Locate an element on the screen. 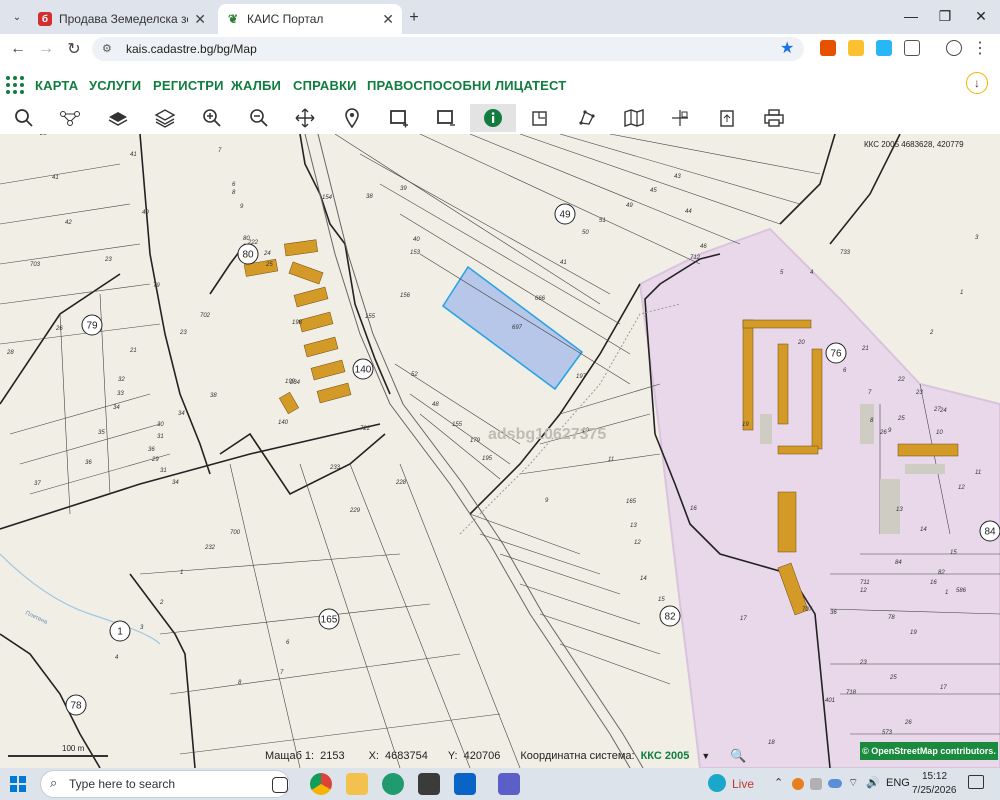  crs-dropdown-icon: ▼ is located at coordinates (705, 756).